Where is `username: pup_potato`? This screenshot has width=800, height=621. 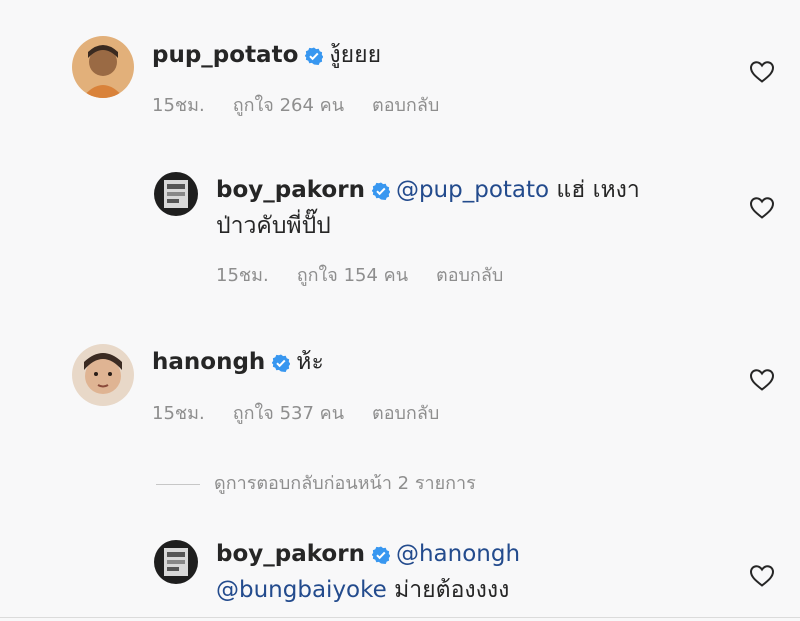
username: pup_potato is located at coordinates (225, 55).